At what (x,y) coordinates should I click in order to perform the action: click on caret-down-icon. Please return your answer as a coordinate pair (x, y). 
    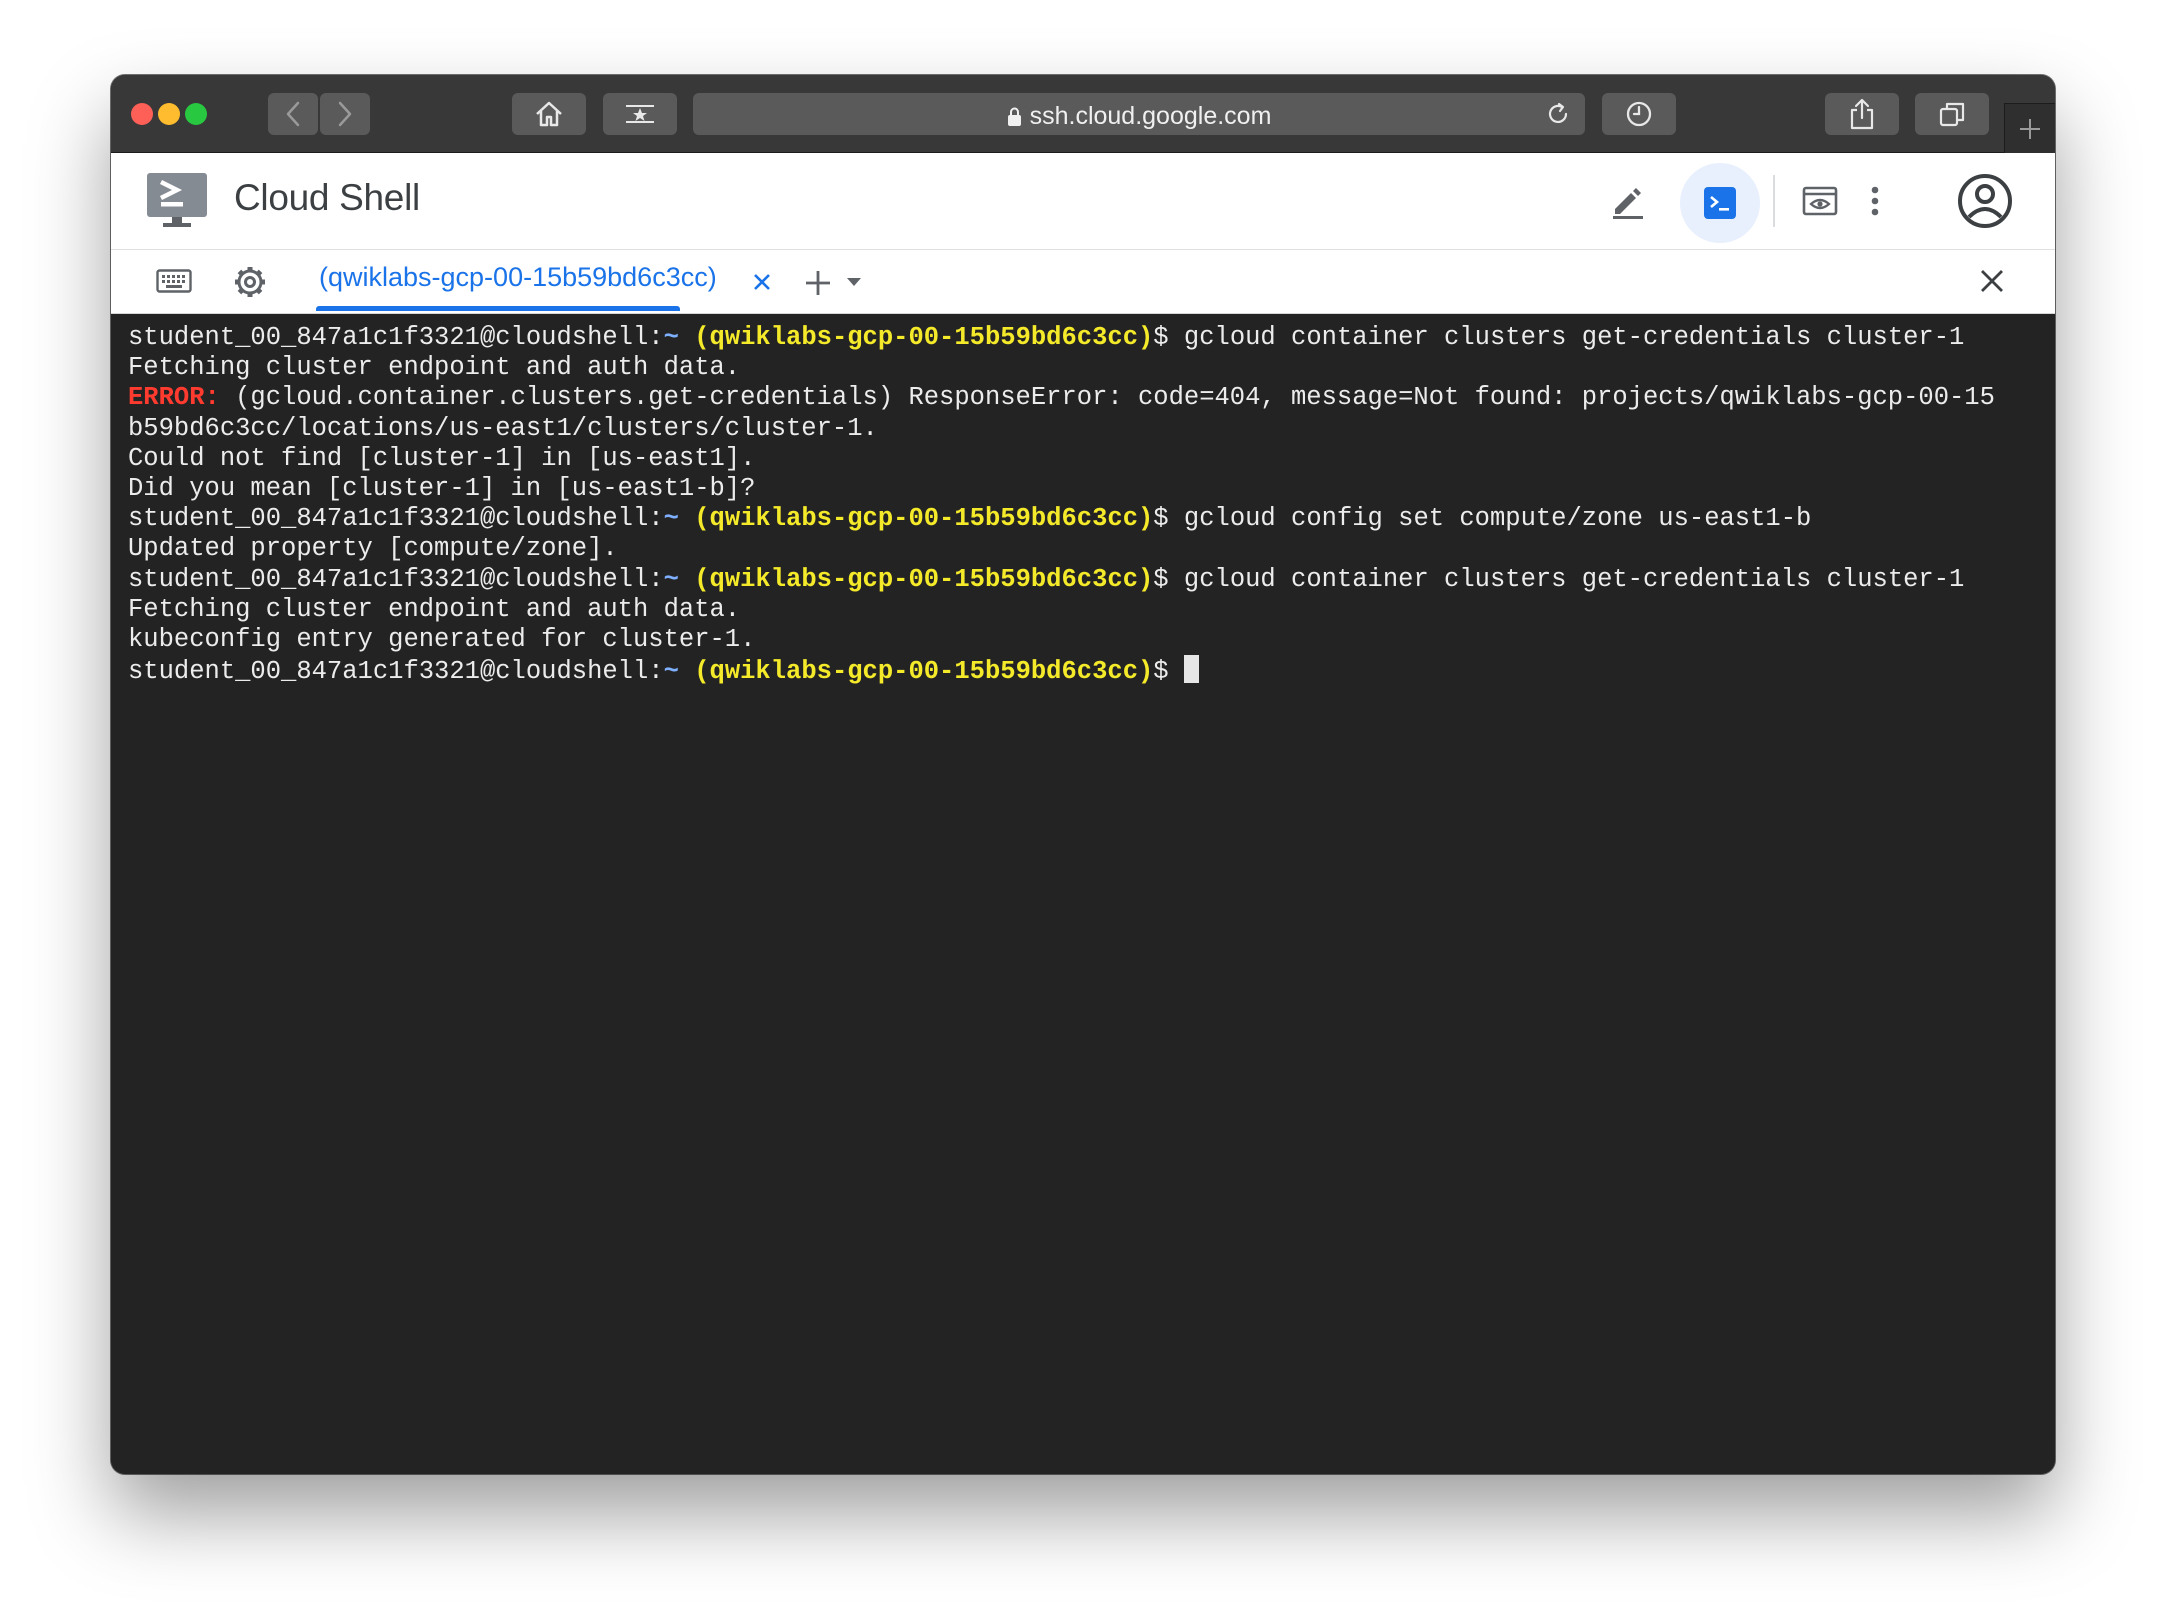
    Looking at the image, I should click on (854, 282).